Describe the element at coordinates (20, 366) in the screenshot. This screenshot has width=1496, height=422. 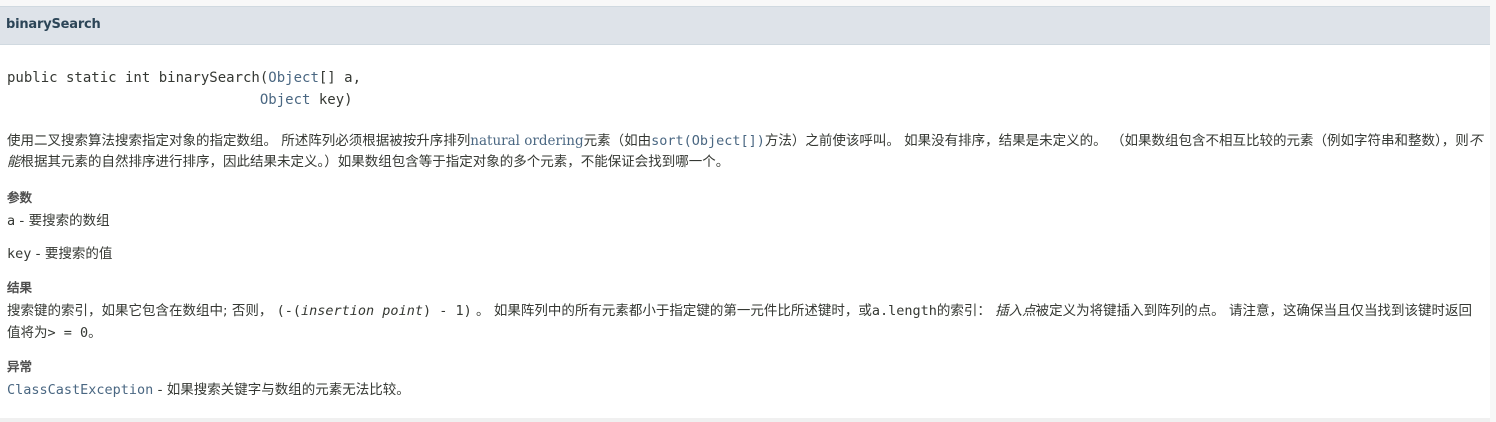
I see `throws-label: 异常` at that location.